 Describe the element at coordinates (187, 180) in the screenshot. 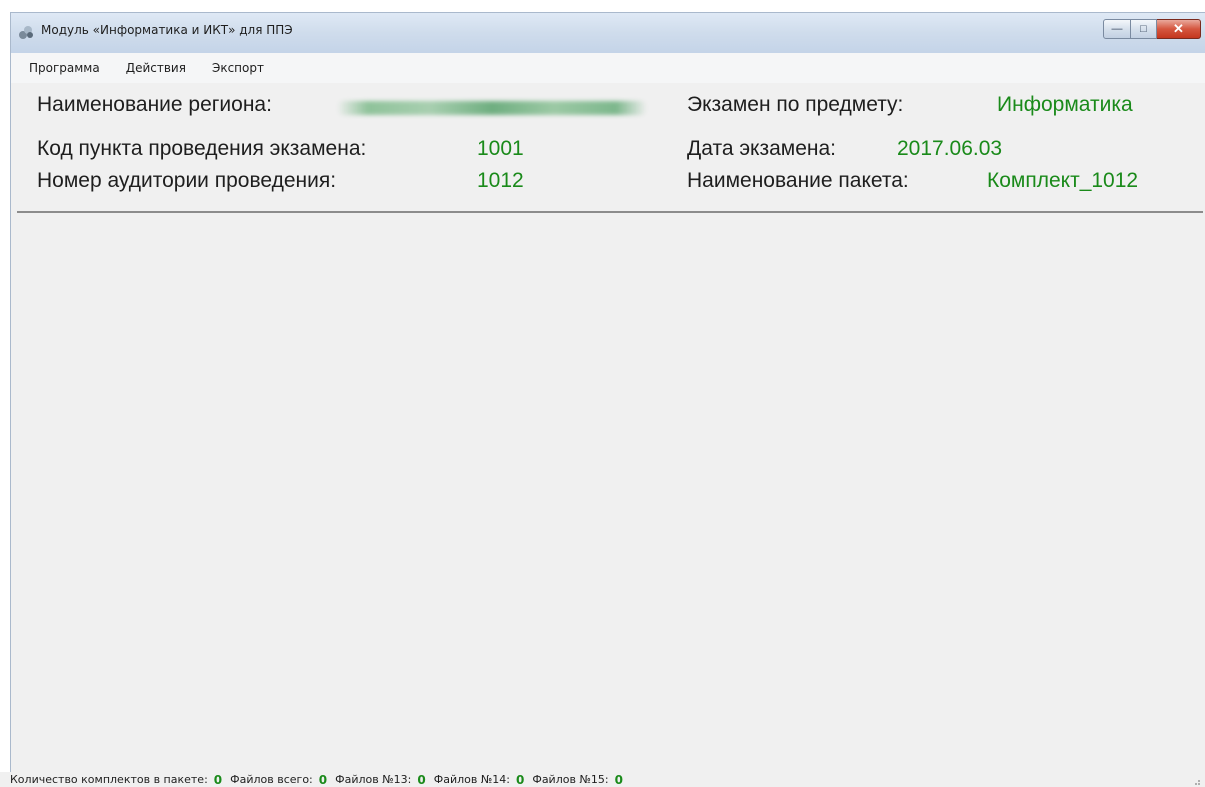

I see `auditorium-label: Номер аудитории проведения:` at that location.